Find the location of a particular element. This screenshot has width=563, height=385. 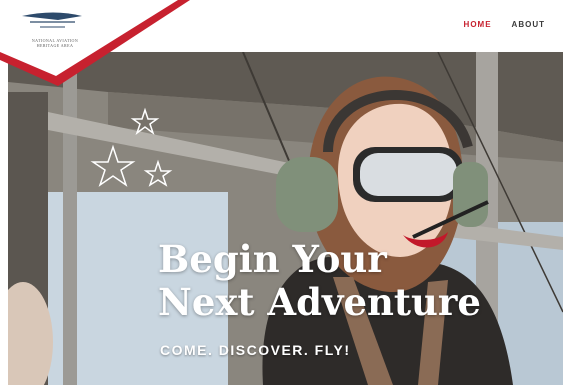

main-nav: HOME ABOUT is located at coordinates (504, 24).